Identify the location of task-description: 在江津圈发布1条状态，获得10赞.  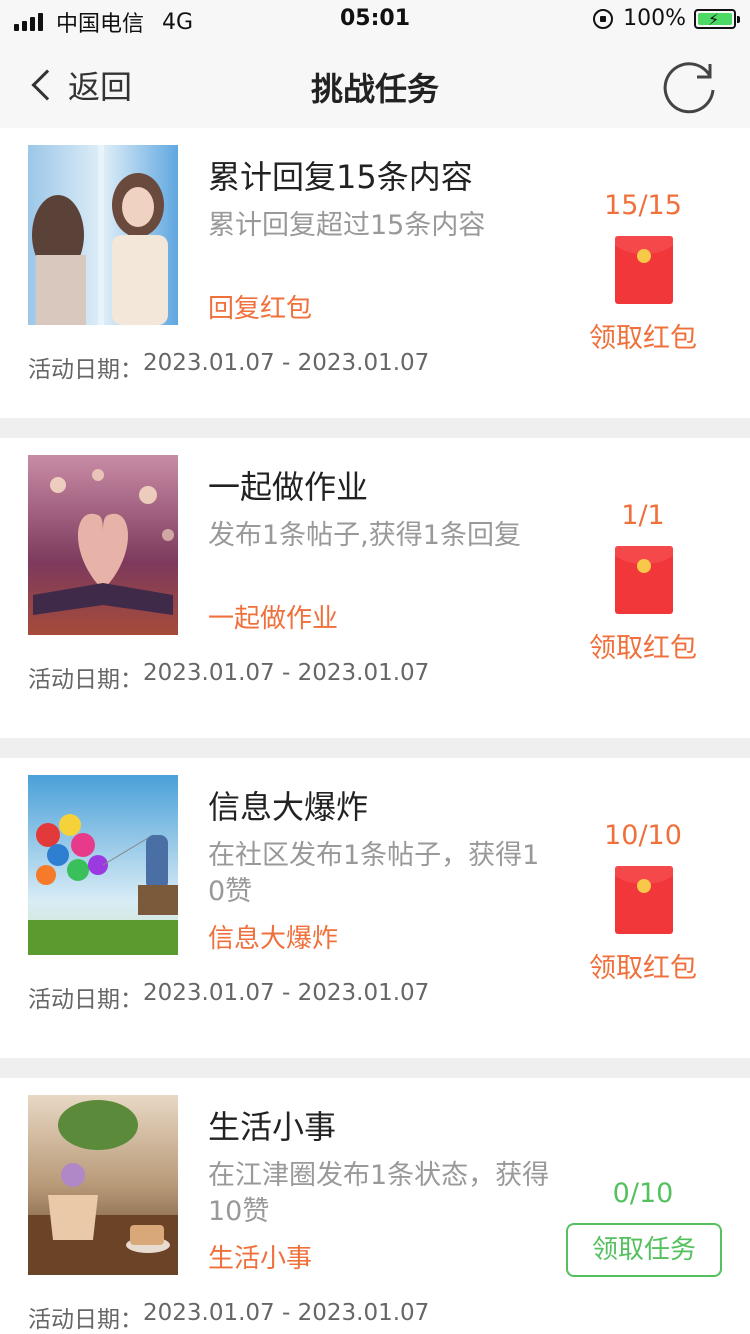
(379, 1193).